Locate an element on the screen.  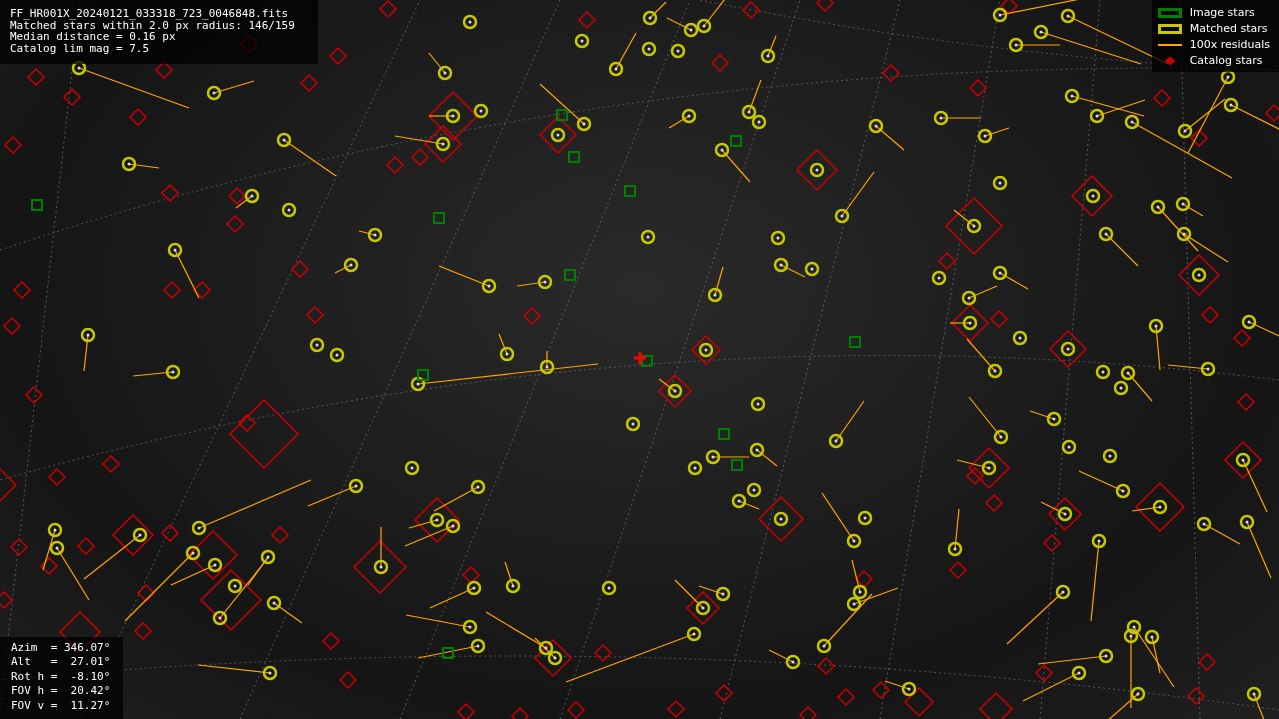
pointing-text: FOV h = 20.42° is located at coordinates (61, 691).